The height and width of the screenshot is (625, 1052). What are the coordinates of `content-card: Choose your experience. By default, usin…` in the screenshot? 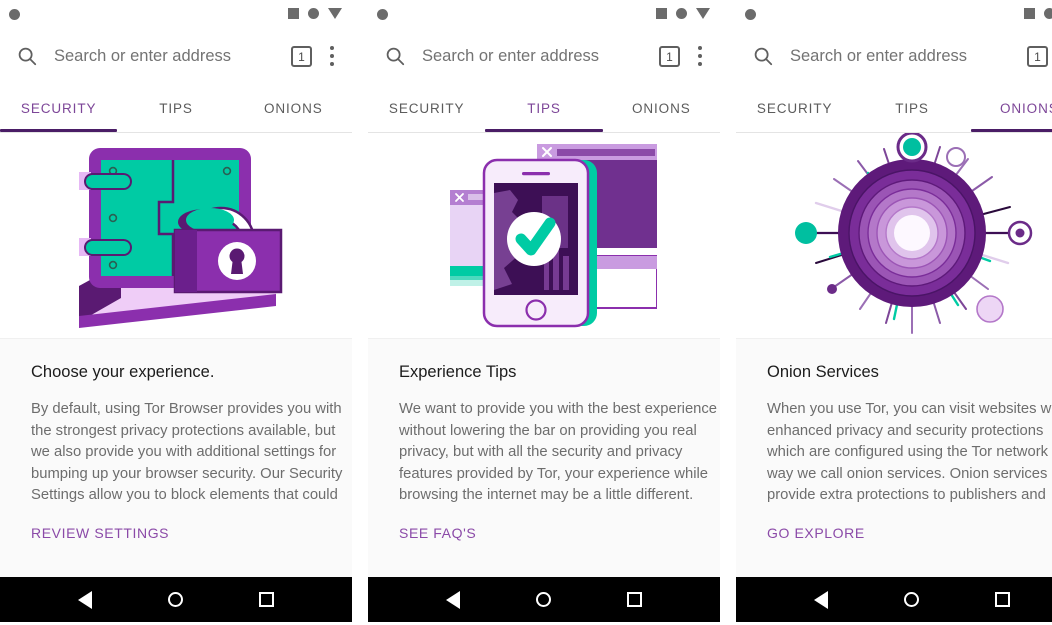 It's located at (176, 457).